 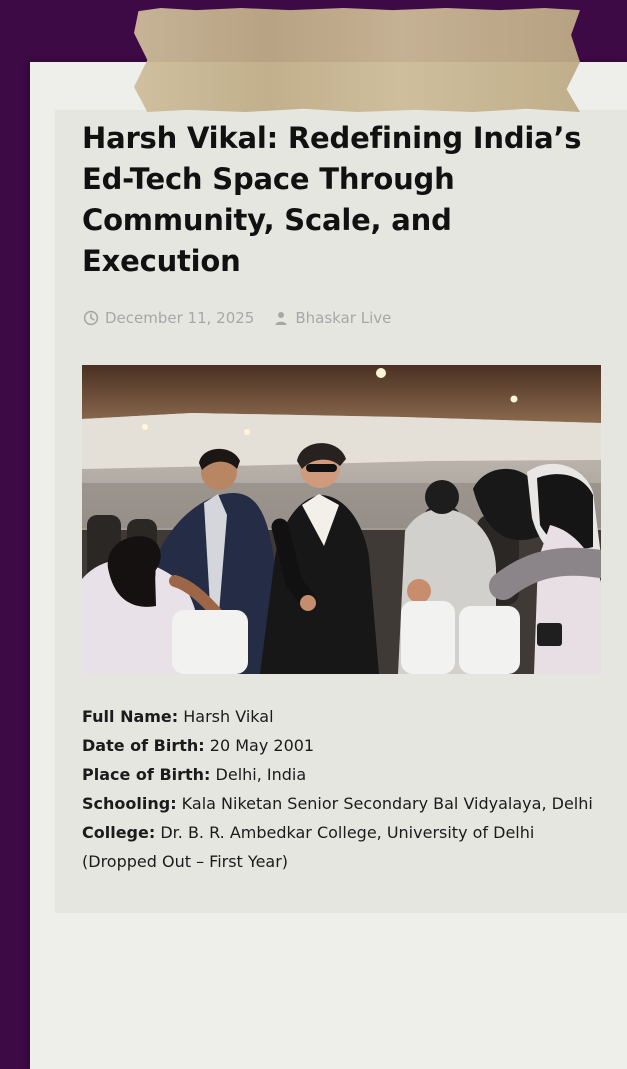 What do you see at coordinates (91, 318) in the screenshot?
I see `clock-icon` at bounding box center [91, 318].